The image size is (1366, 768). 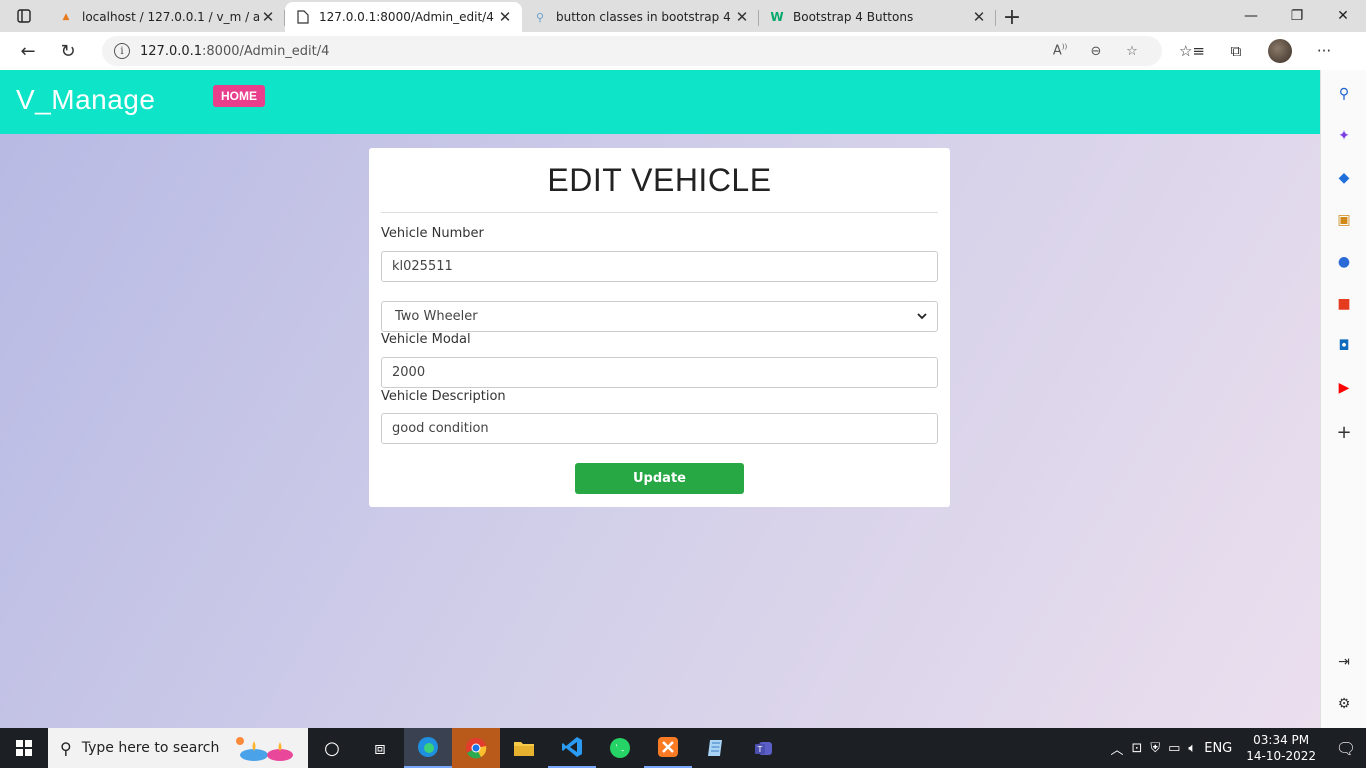 What do you see at coordinates (1155, 748) in the screenshot?
I see `security-shield-icon: ⛨` at bounding box center [1155, 748].